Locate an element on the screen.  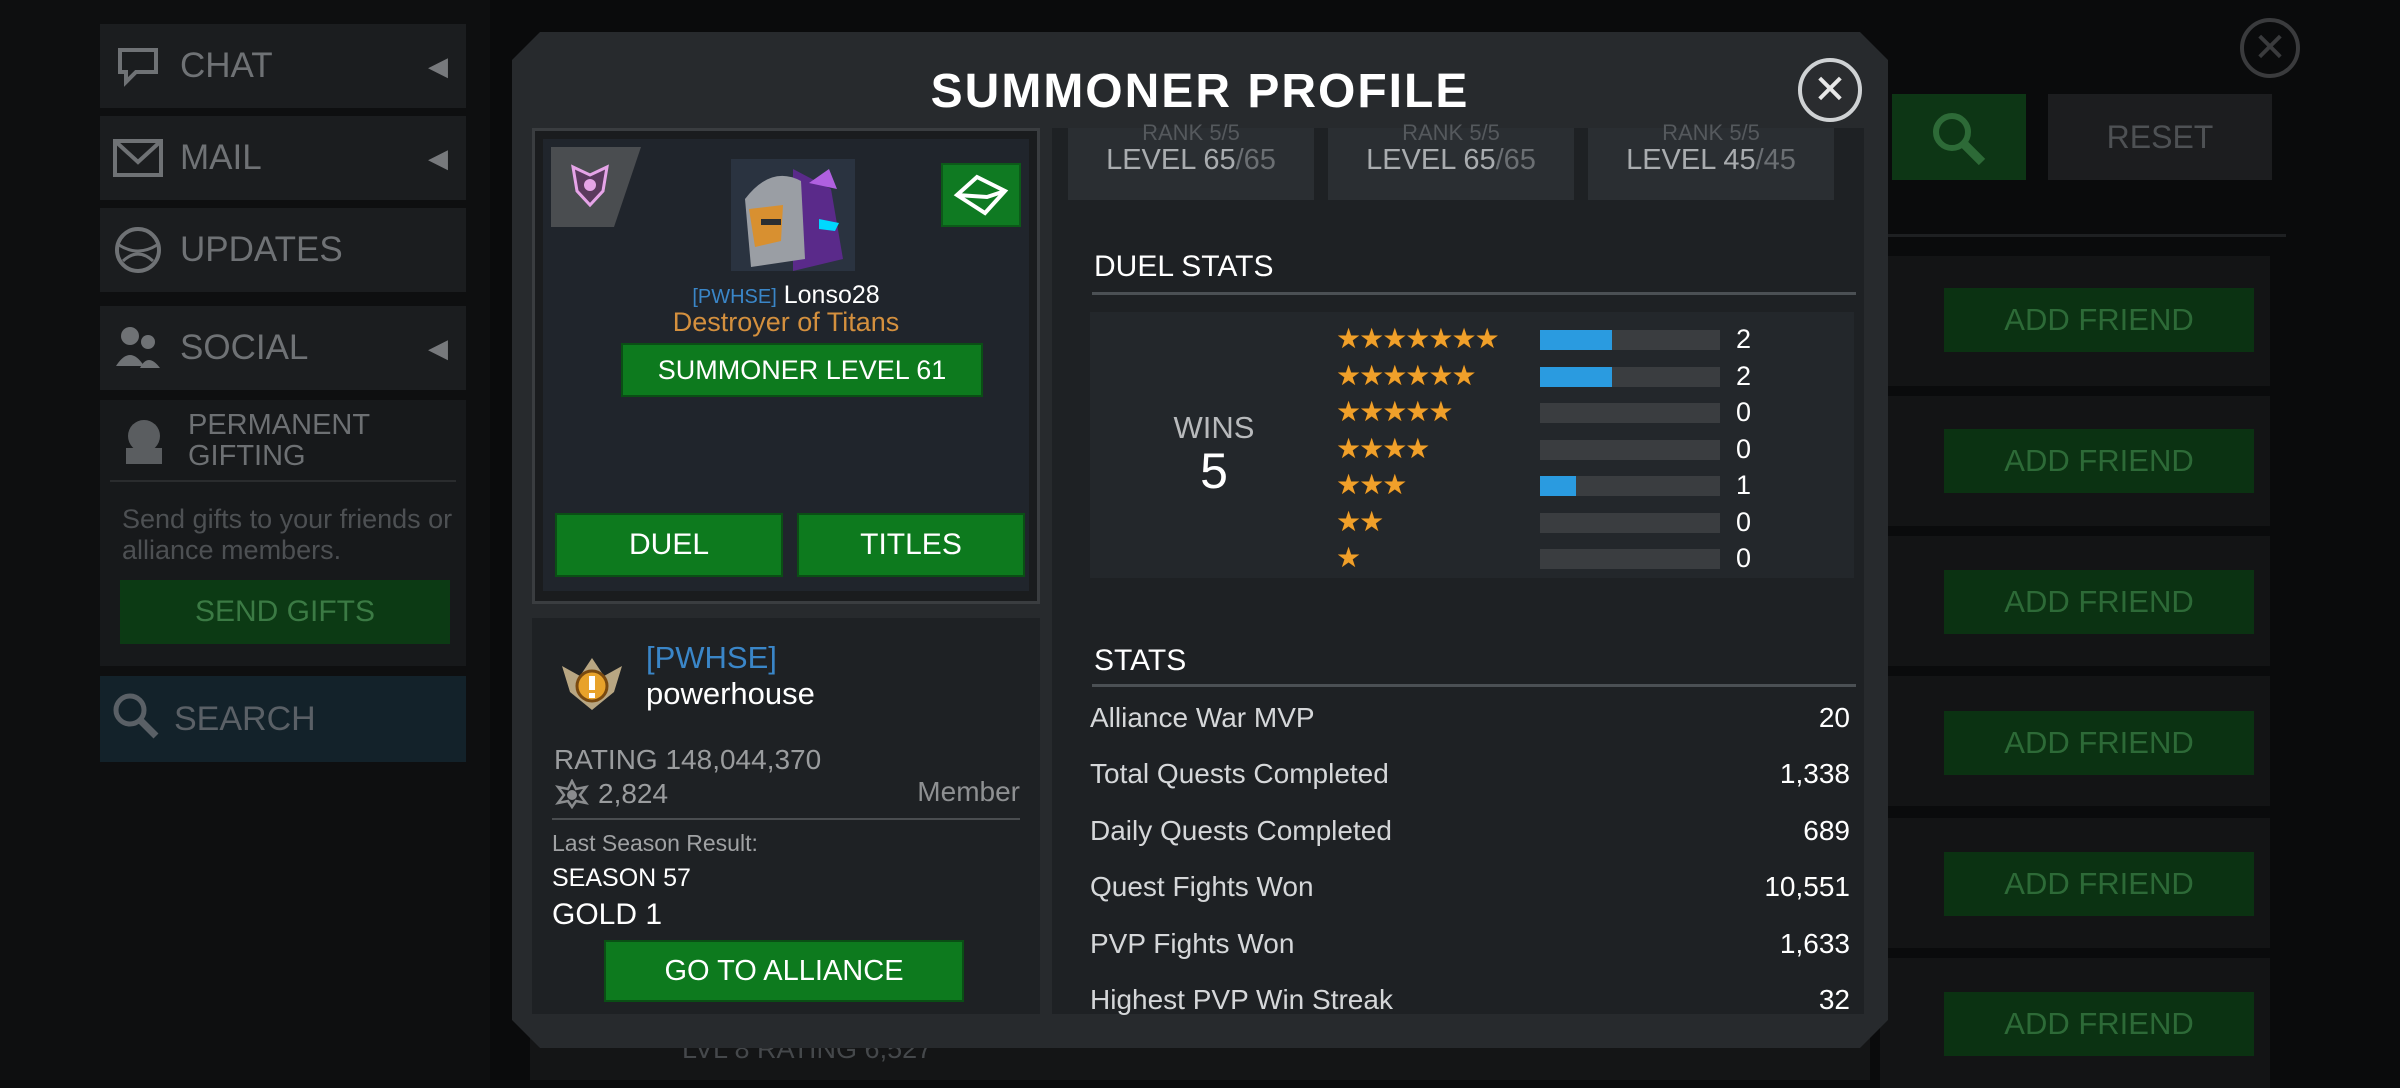
stat-label: Alliance War MVP is located at coordinates (1202, 717).